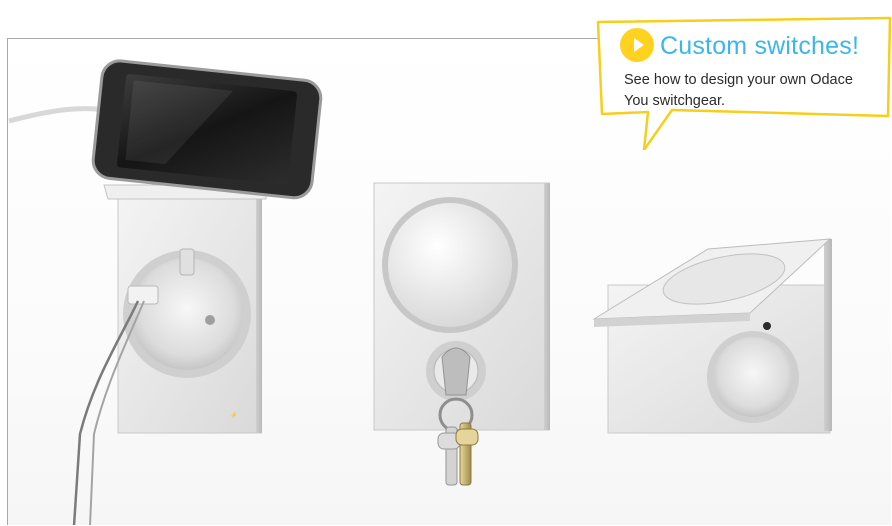 The image size is (892, 526). I want to click on play-icon, so click(639, 45).